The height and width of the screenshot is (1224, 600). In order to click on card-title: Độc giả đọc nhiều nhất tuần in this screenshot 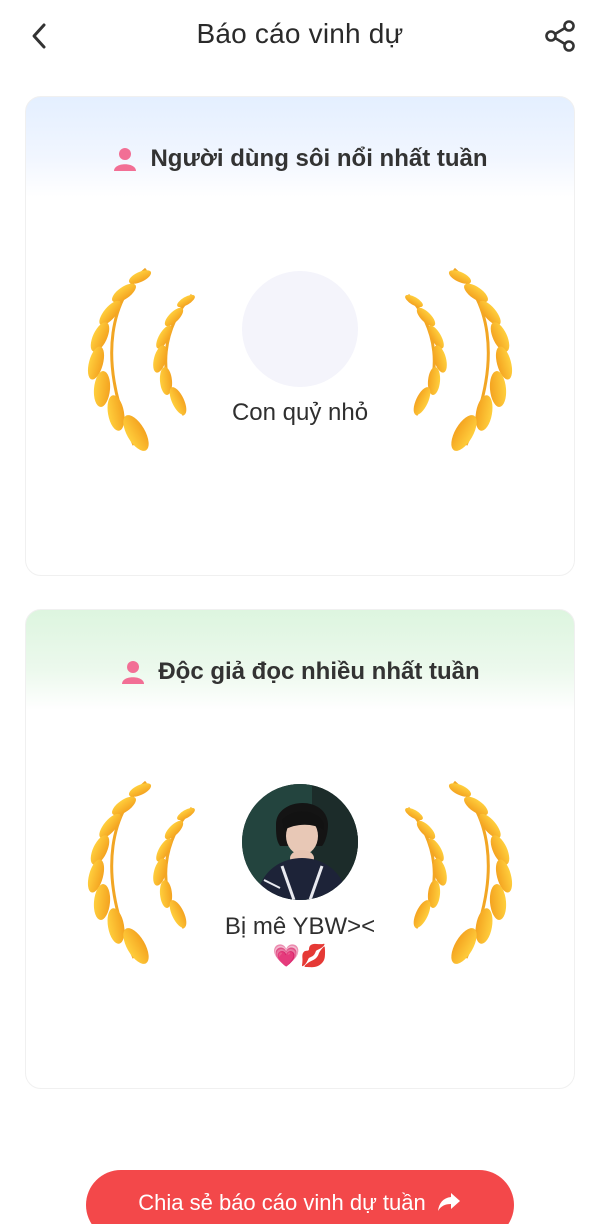, I will do `click(319, 671)`.